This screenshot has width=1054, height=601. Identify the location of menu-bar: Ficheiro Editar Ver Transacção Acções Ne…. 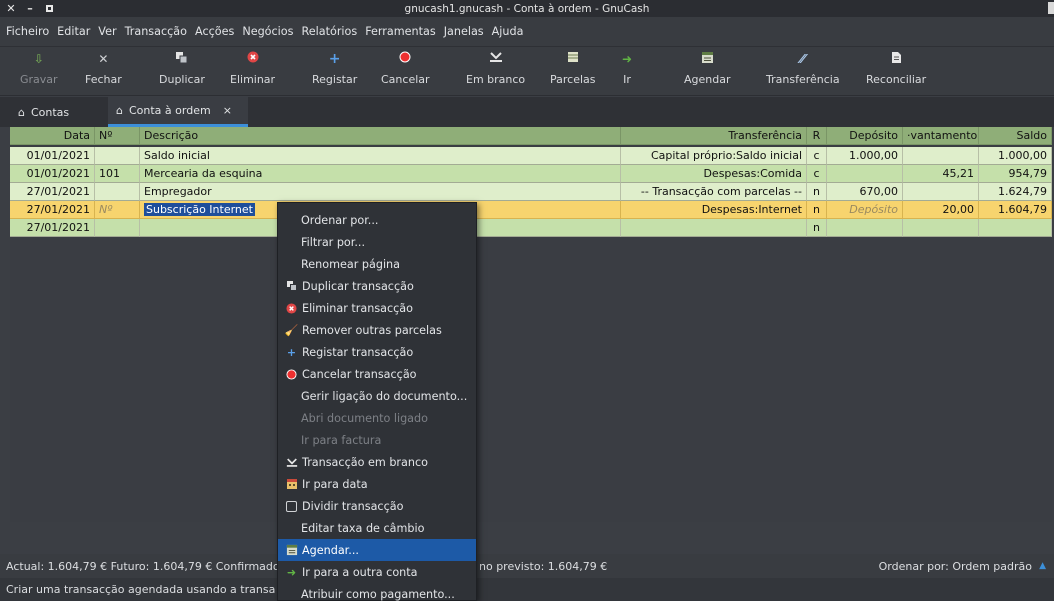
(527, 32).